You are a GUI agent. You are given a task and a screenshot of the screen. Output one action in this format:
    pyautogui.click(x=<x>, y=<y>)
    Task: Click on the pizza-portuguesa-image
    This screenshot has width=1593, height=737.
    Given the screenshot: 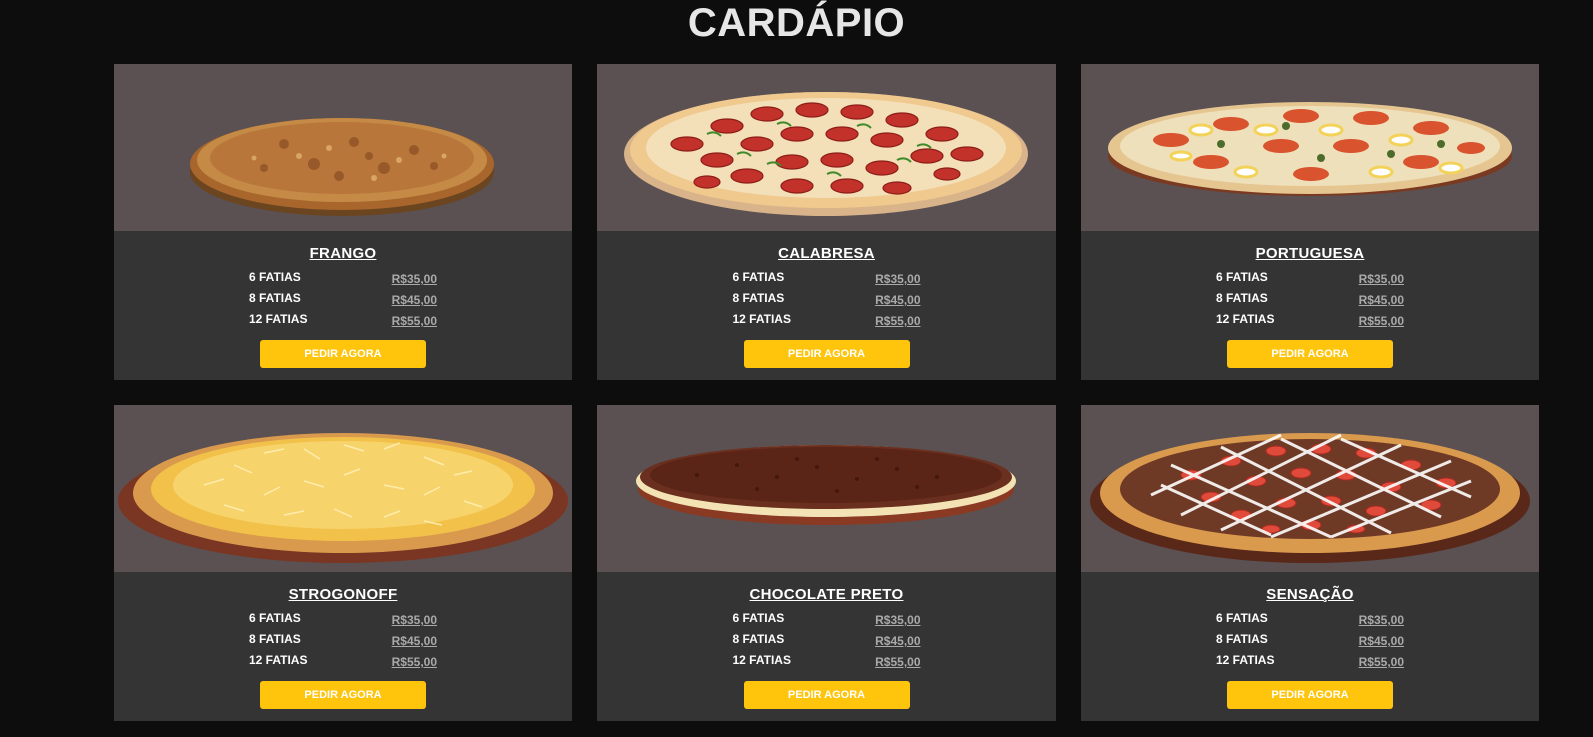 What is the action you would take?
    pyautogui.click(x=1310, y=149)
    